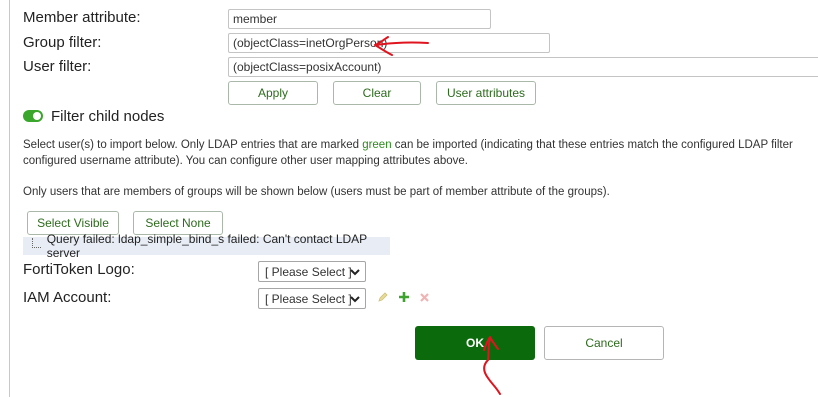 Image resolution: width=818 pixels, height=397 pixels. Describe the element at coordinates (604, 343) in the screenshot. I see `cancel-button: Cancel` at that location.